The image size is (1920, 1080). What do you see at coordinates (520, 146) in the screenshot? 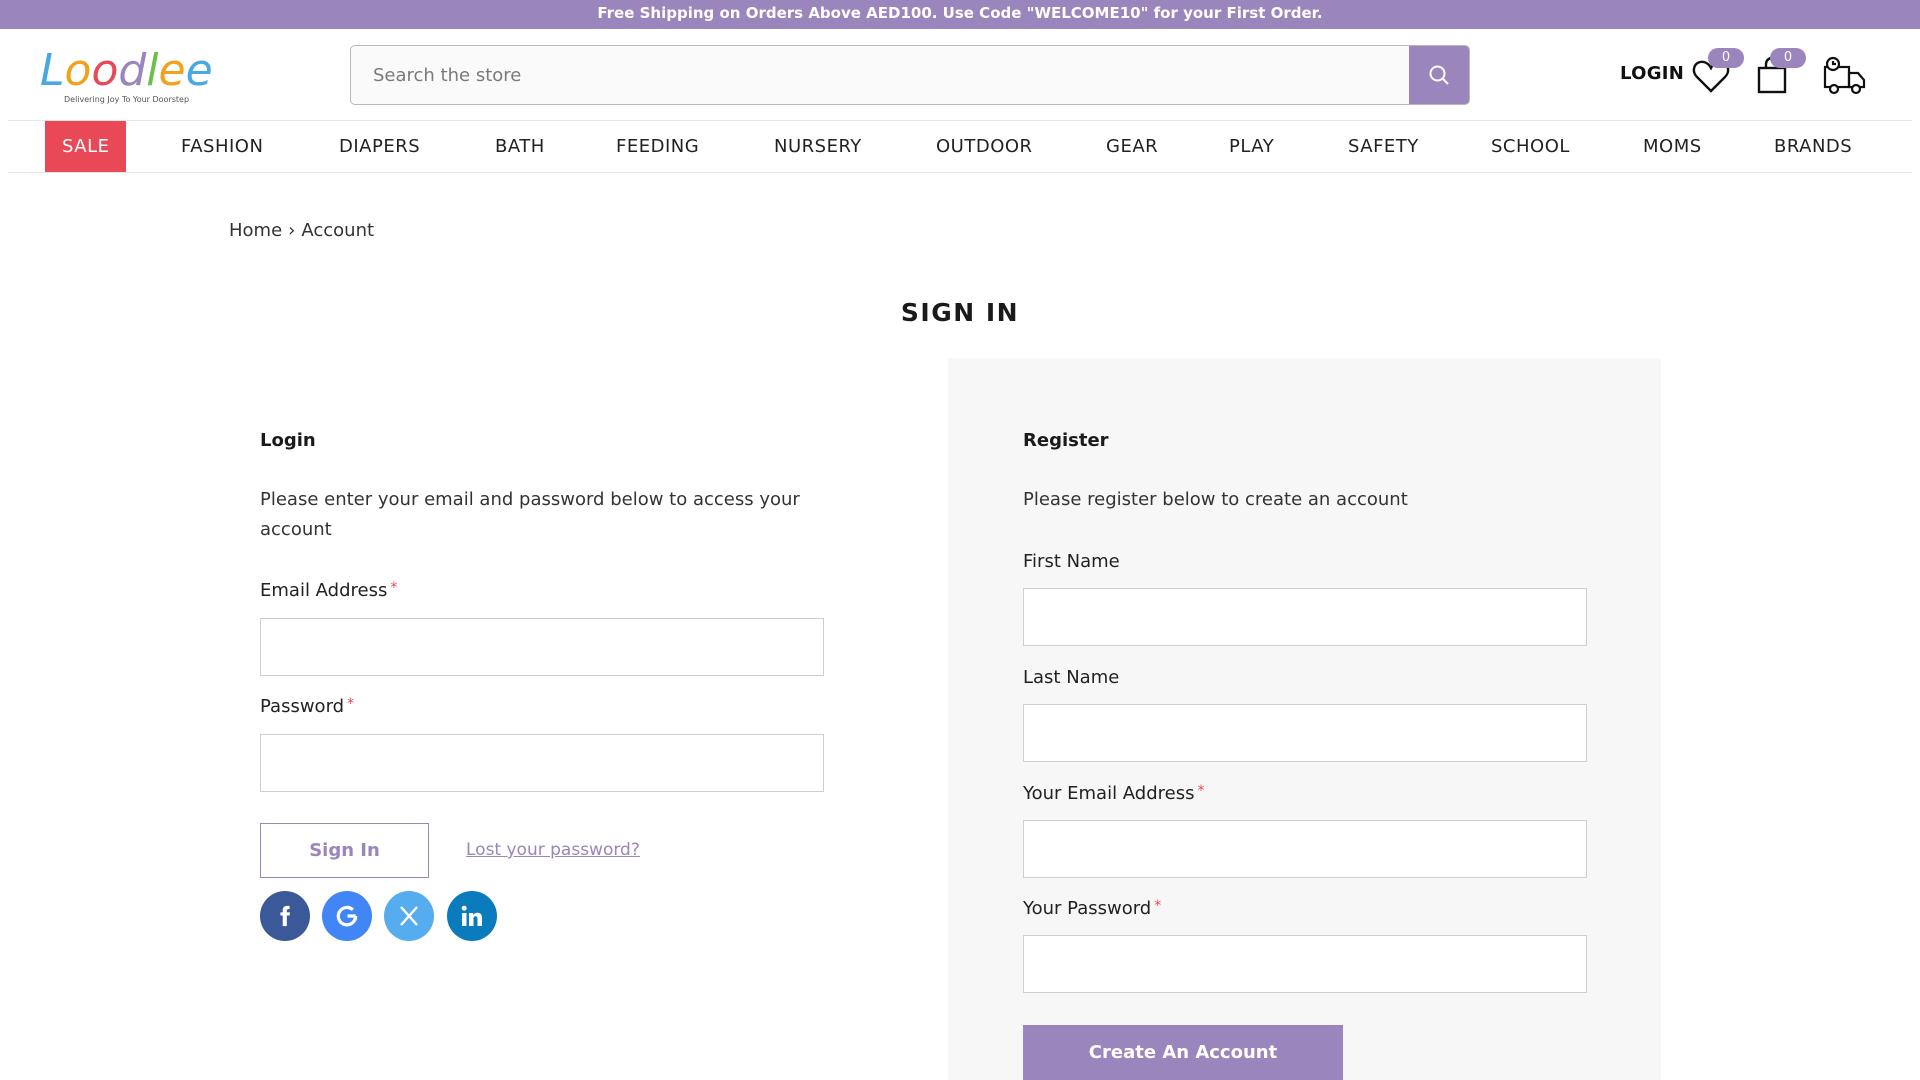
I see `nav-item-bath: BATH` at bounding box center [520, 146].